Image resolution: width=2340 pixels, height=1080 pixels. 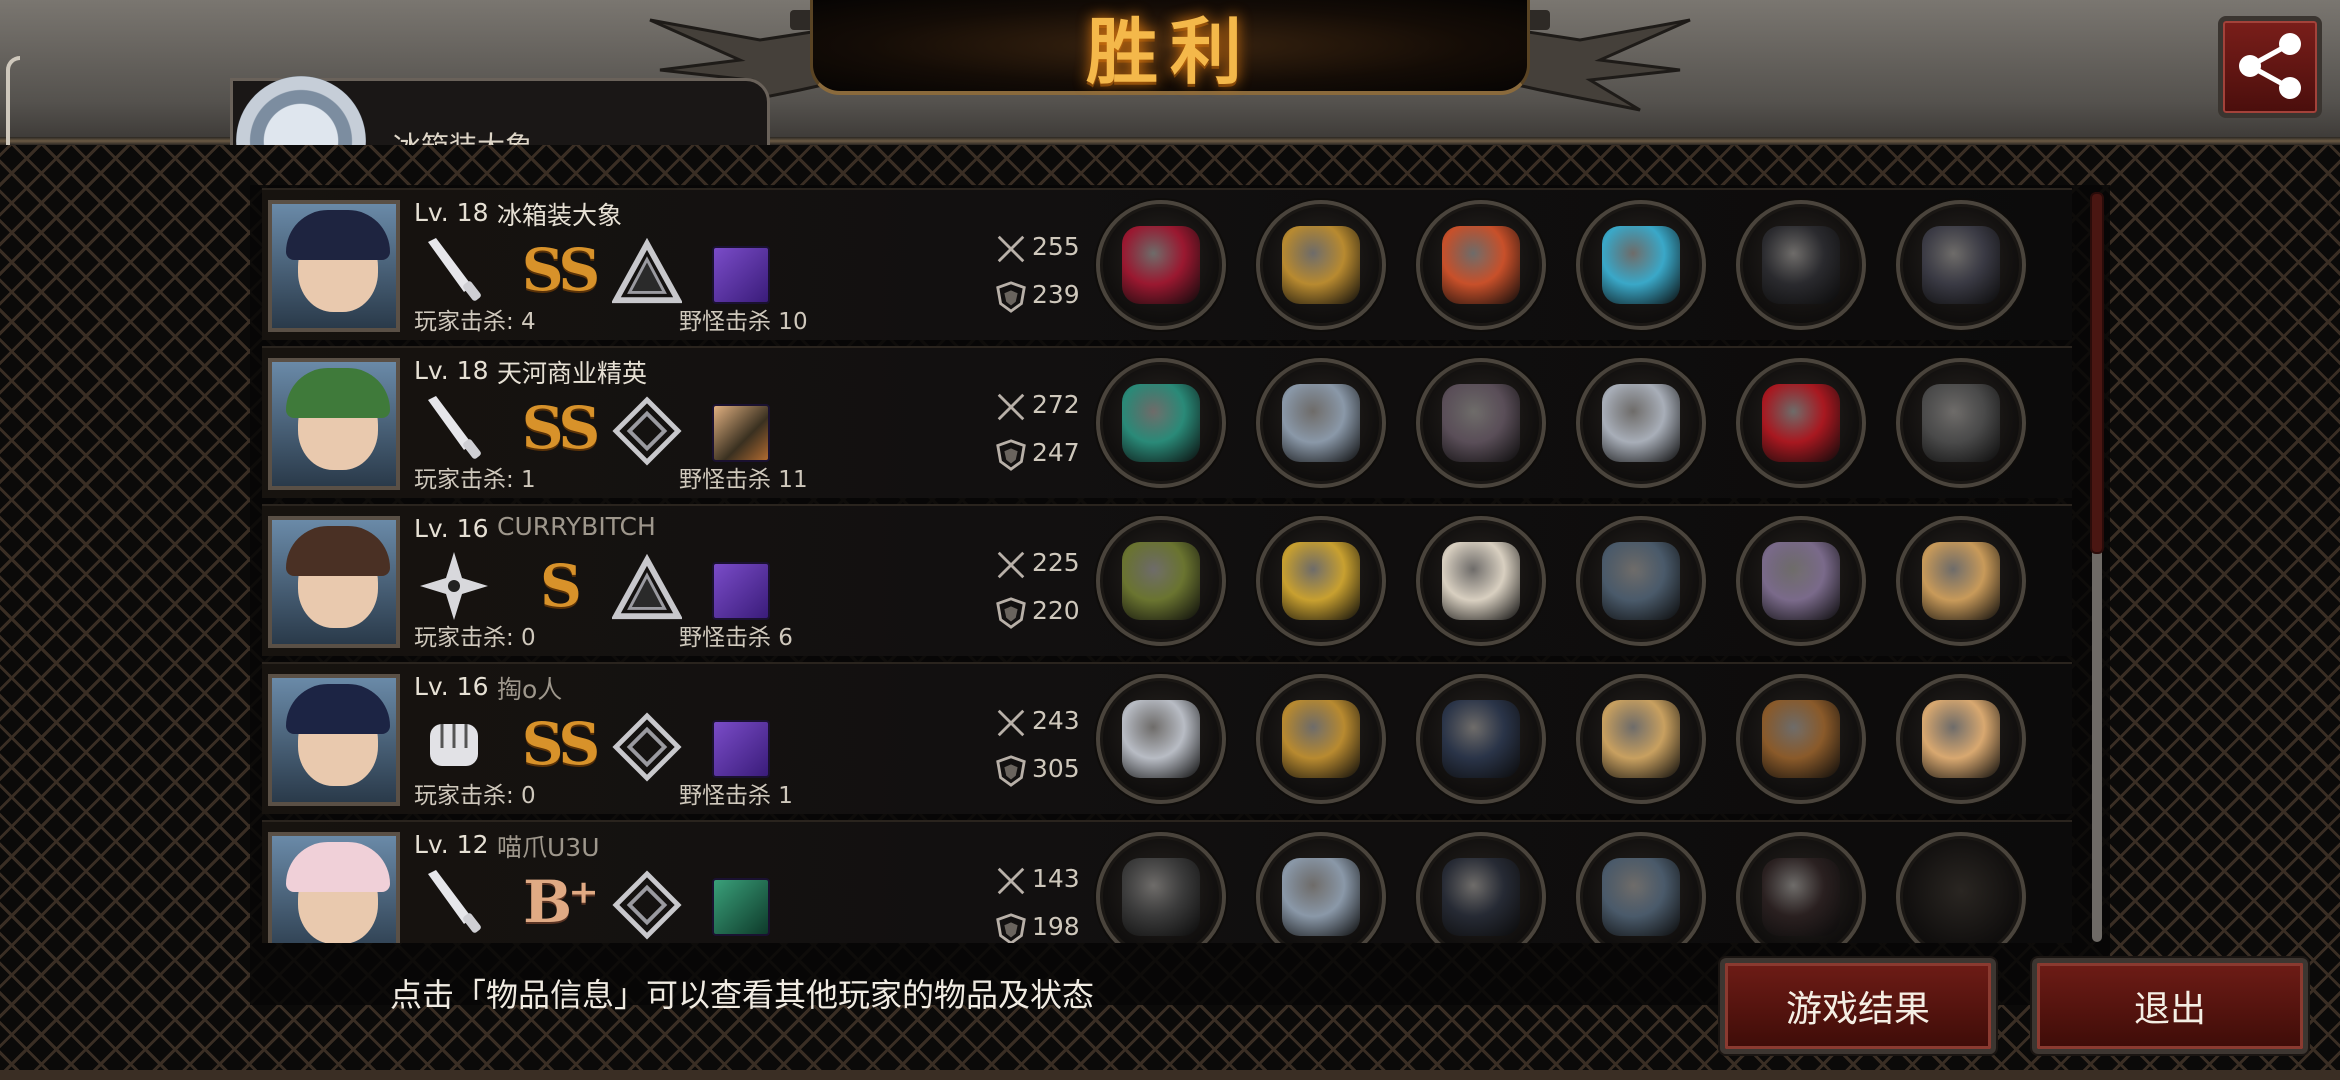 What do you see at coordinates (1170, 1075) in the screenshot?
I see `bottom-border` at bounding box center [1170, 1075].